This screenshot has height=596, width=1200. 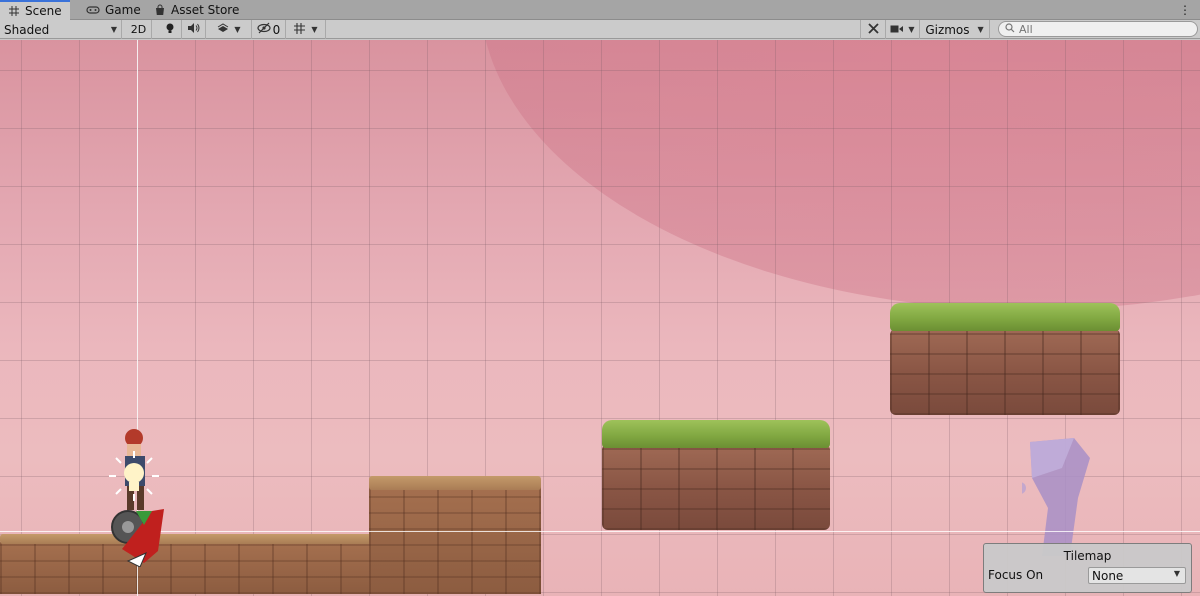 I want to click on lightbulb-icon, so click(x=170, y=29).